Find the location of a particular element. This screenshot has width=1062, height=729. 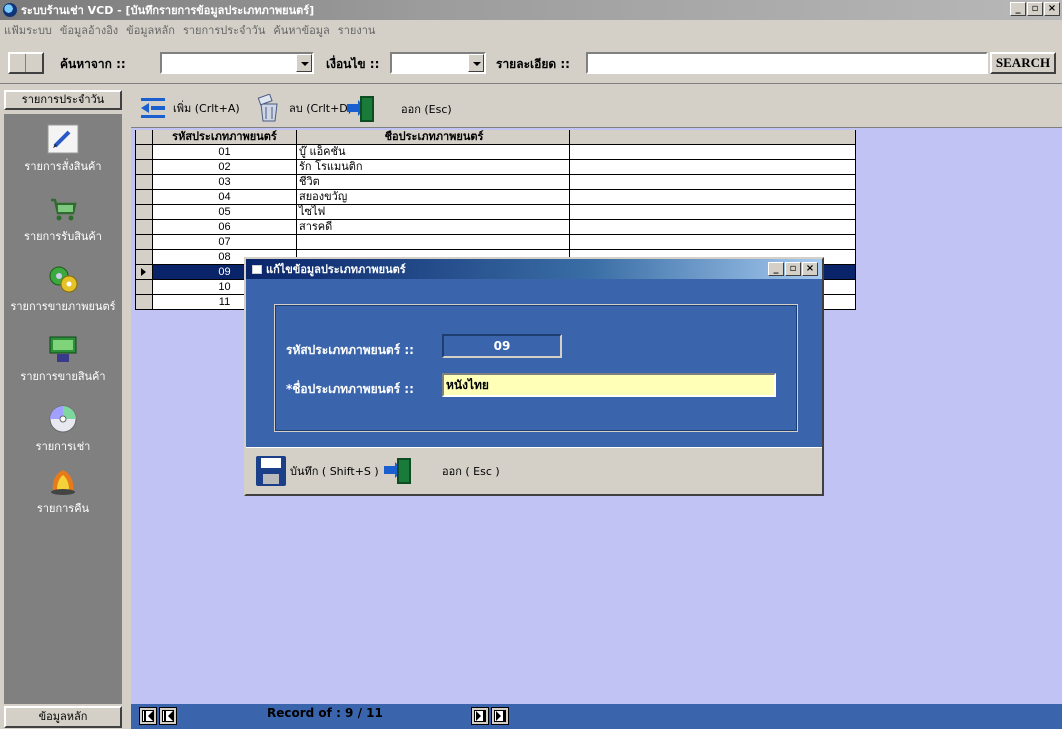

column-header-empty is located at coordinates (713, 137).